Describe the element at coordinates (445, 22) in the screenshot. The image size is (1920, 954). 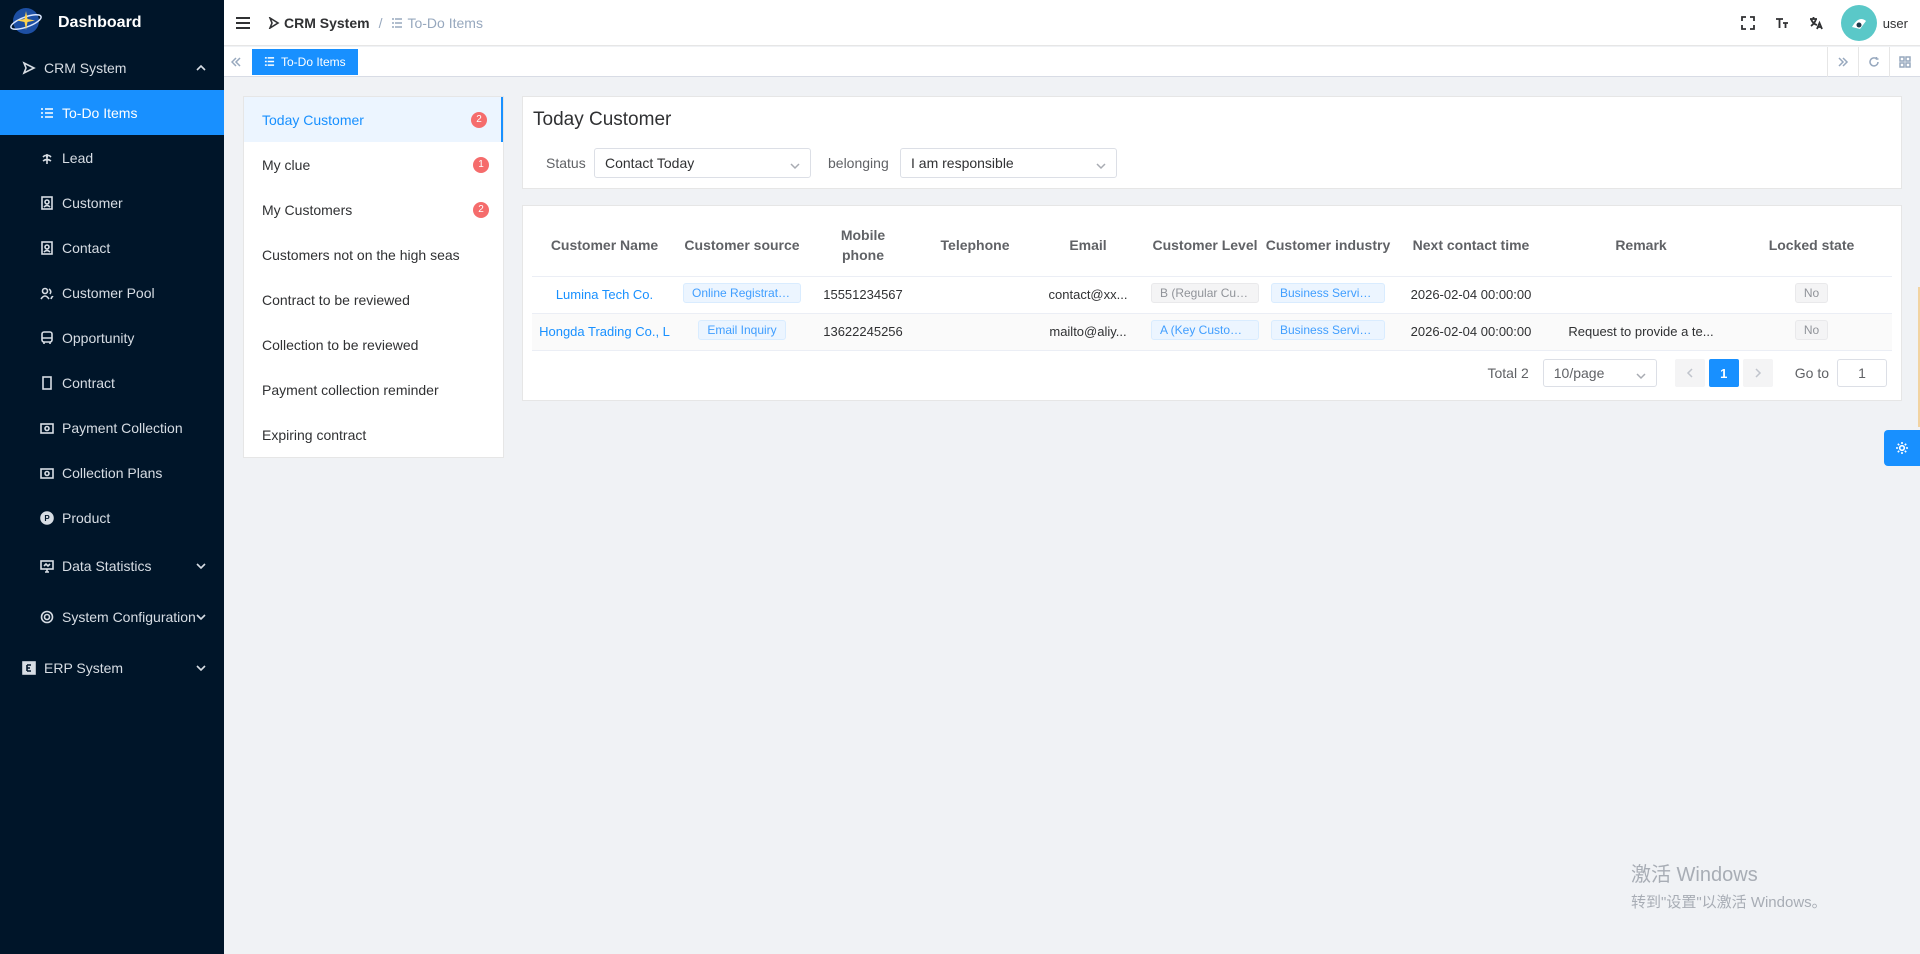
I see `breadcrumb-label: To-Do Items` at that location.